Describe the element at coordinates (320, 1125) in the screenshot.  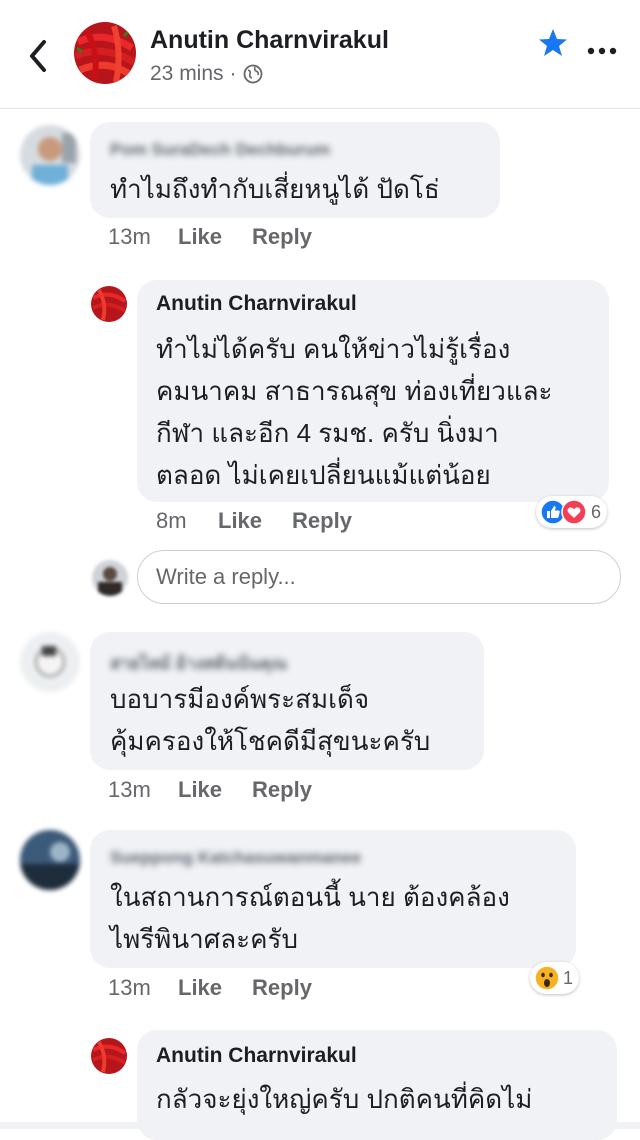
I see `bottom-edge` at that location.